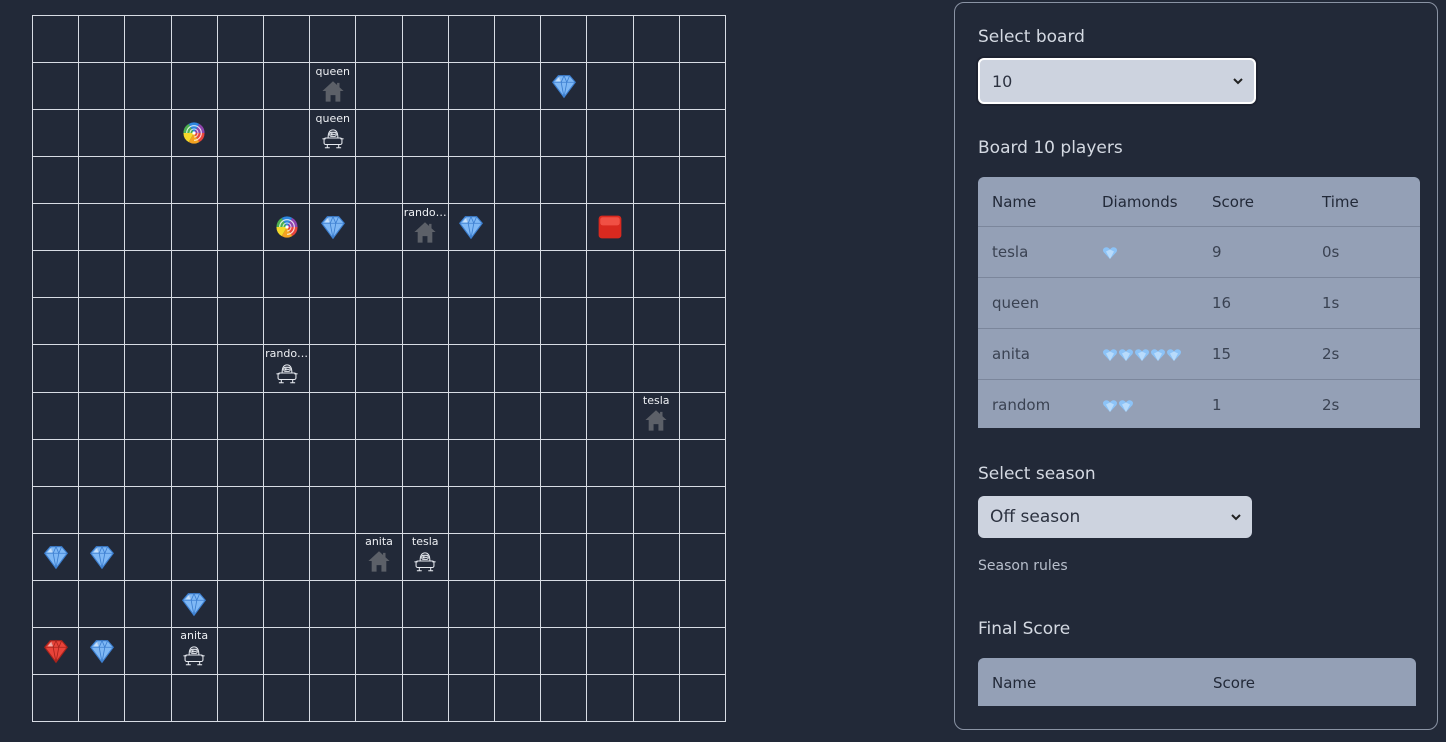  What do you see at coordinates (1364, 354) in the screenshot?
I see `player-time: 2s` at bounding box center [1364, 354].